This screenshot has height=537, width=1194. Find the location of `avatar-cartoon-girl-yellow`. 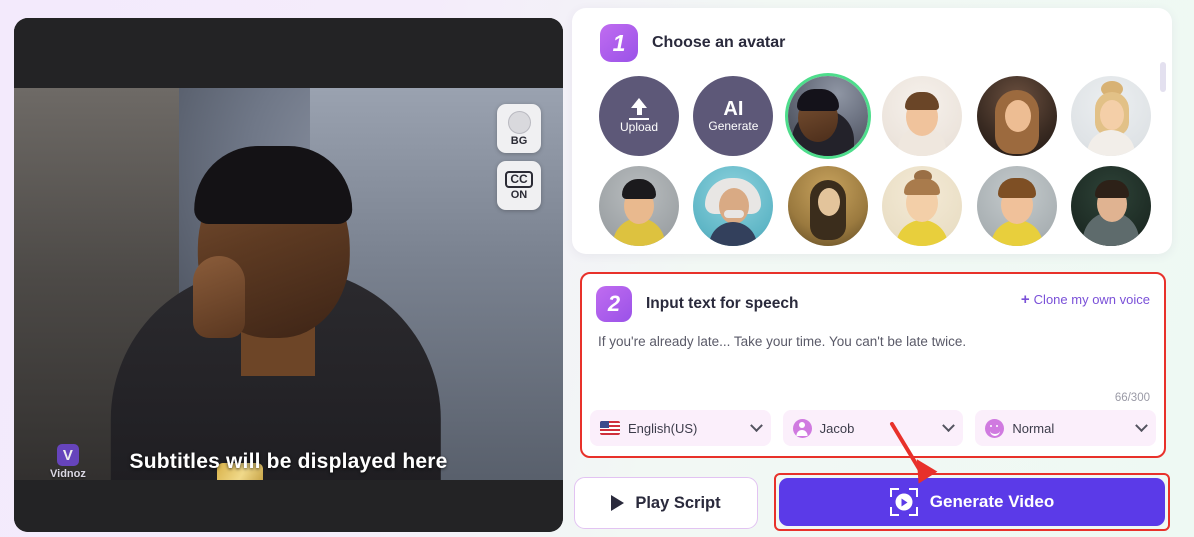

avatar-cartoon-girl-yellow is located at coordinates (922, 206).